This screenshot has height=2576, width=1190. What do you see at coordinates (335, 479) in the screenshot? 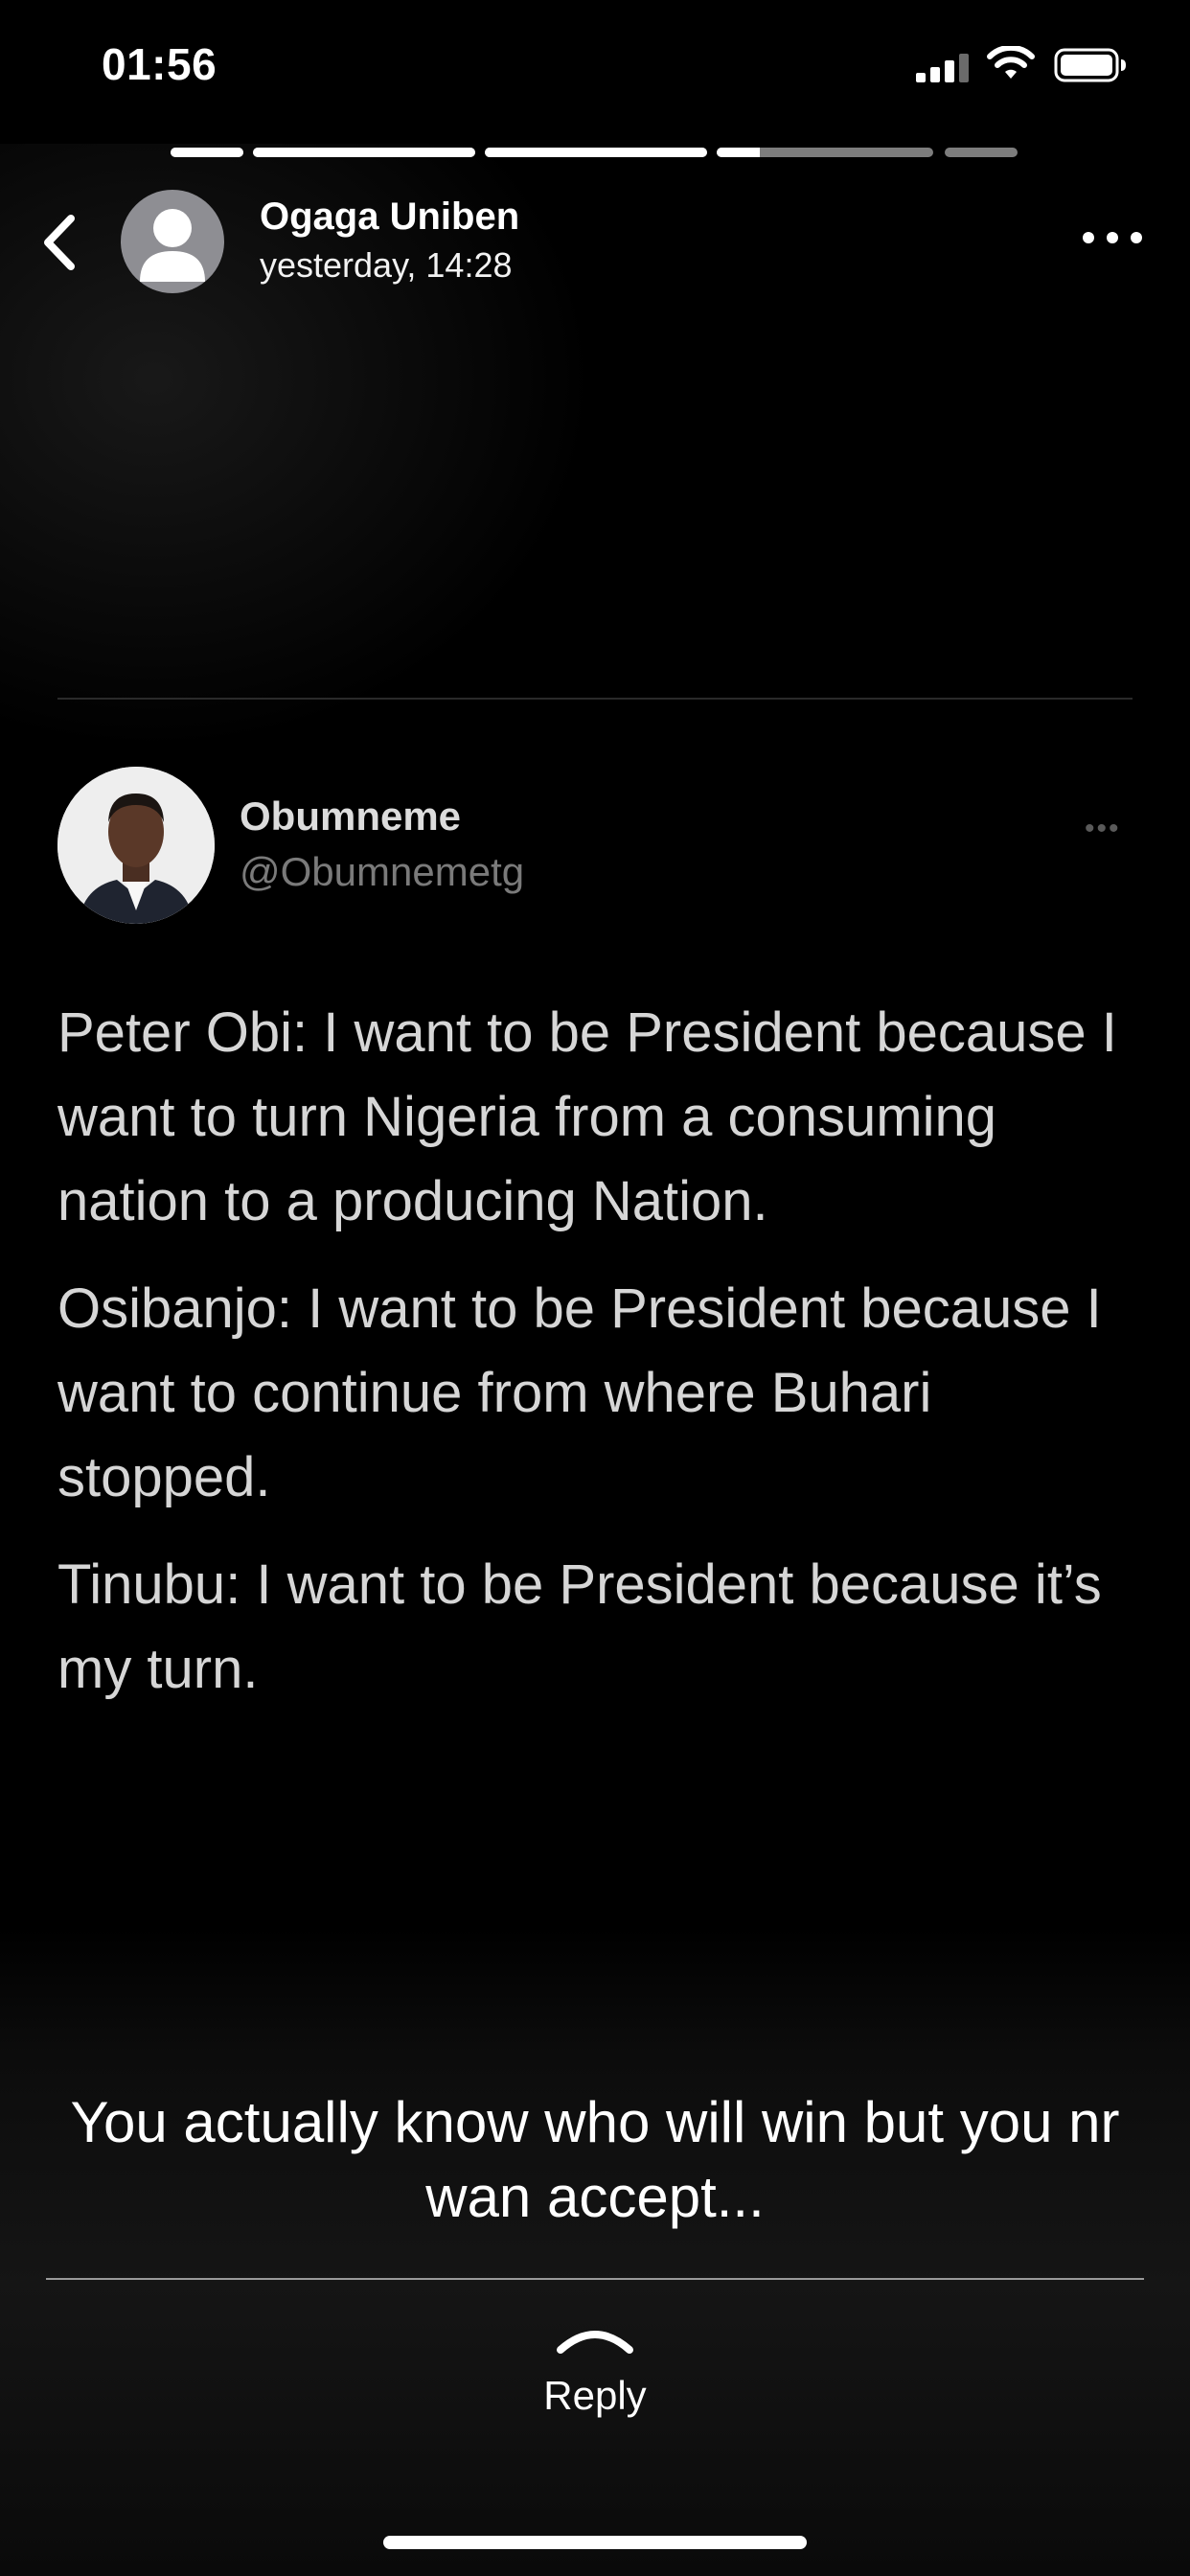
I see `background-glow` at bounding box center [335, 479].